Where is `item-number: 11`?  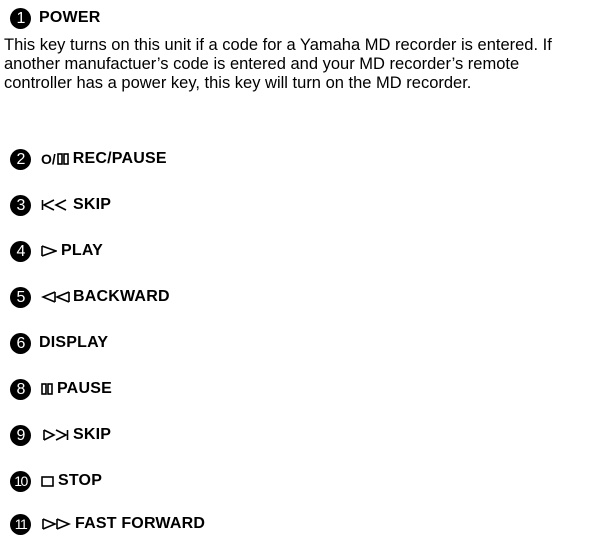
item-number: 11 is located at coordinates (20, 524).